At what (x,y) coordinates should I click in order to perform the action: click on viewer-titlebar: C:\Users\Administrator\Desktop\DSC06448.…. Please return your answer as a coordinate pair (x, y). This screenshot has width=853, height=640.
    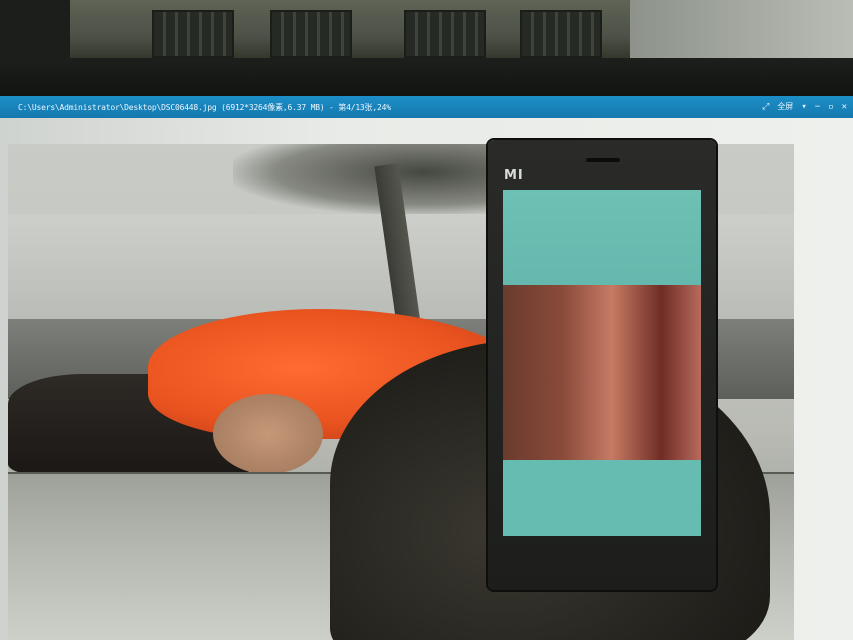
    Looking at the image, I should click on (426, 107).